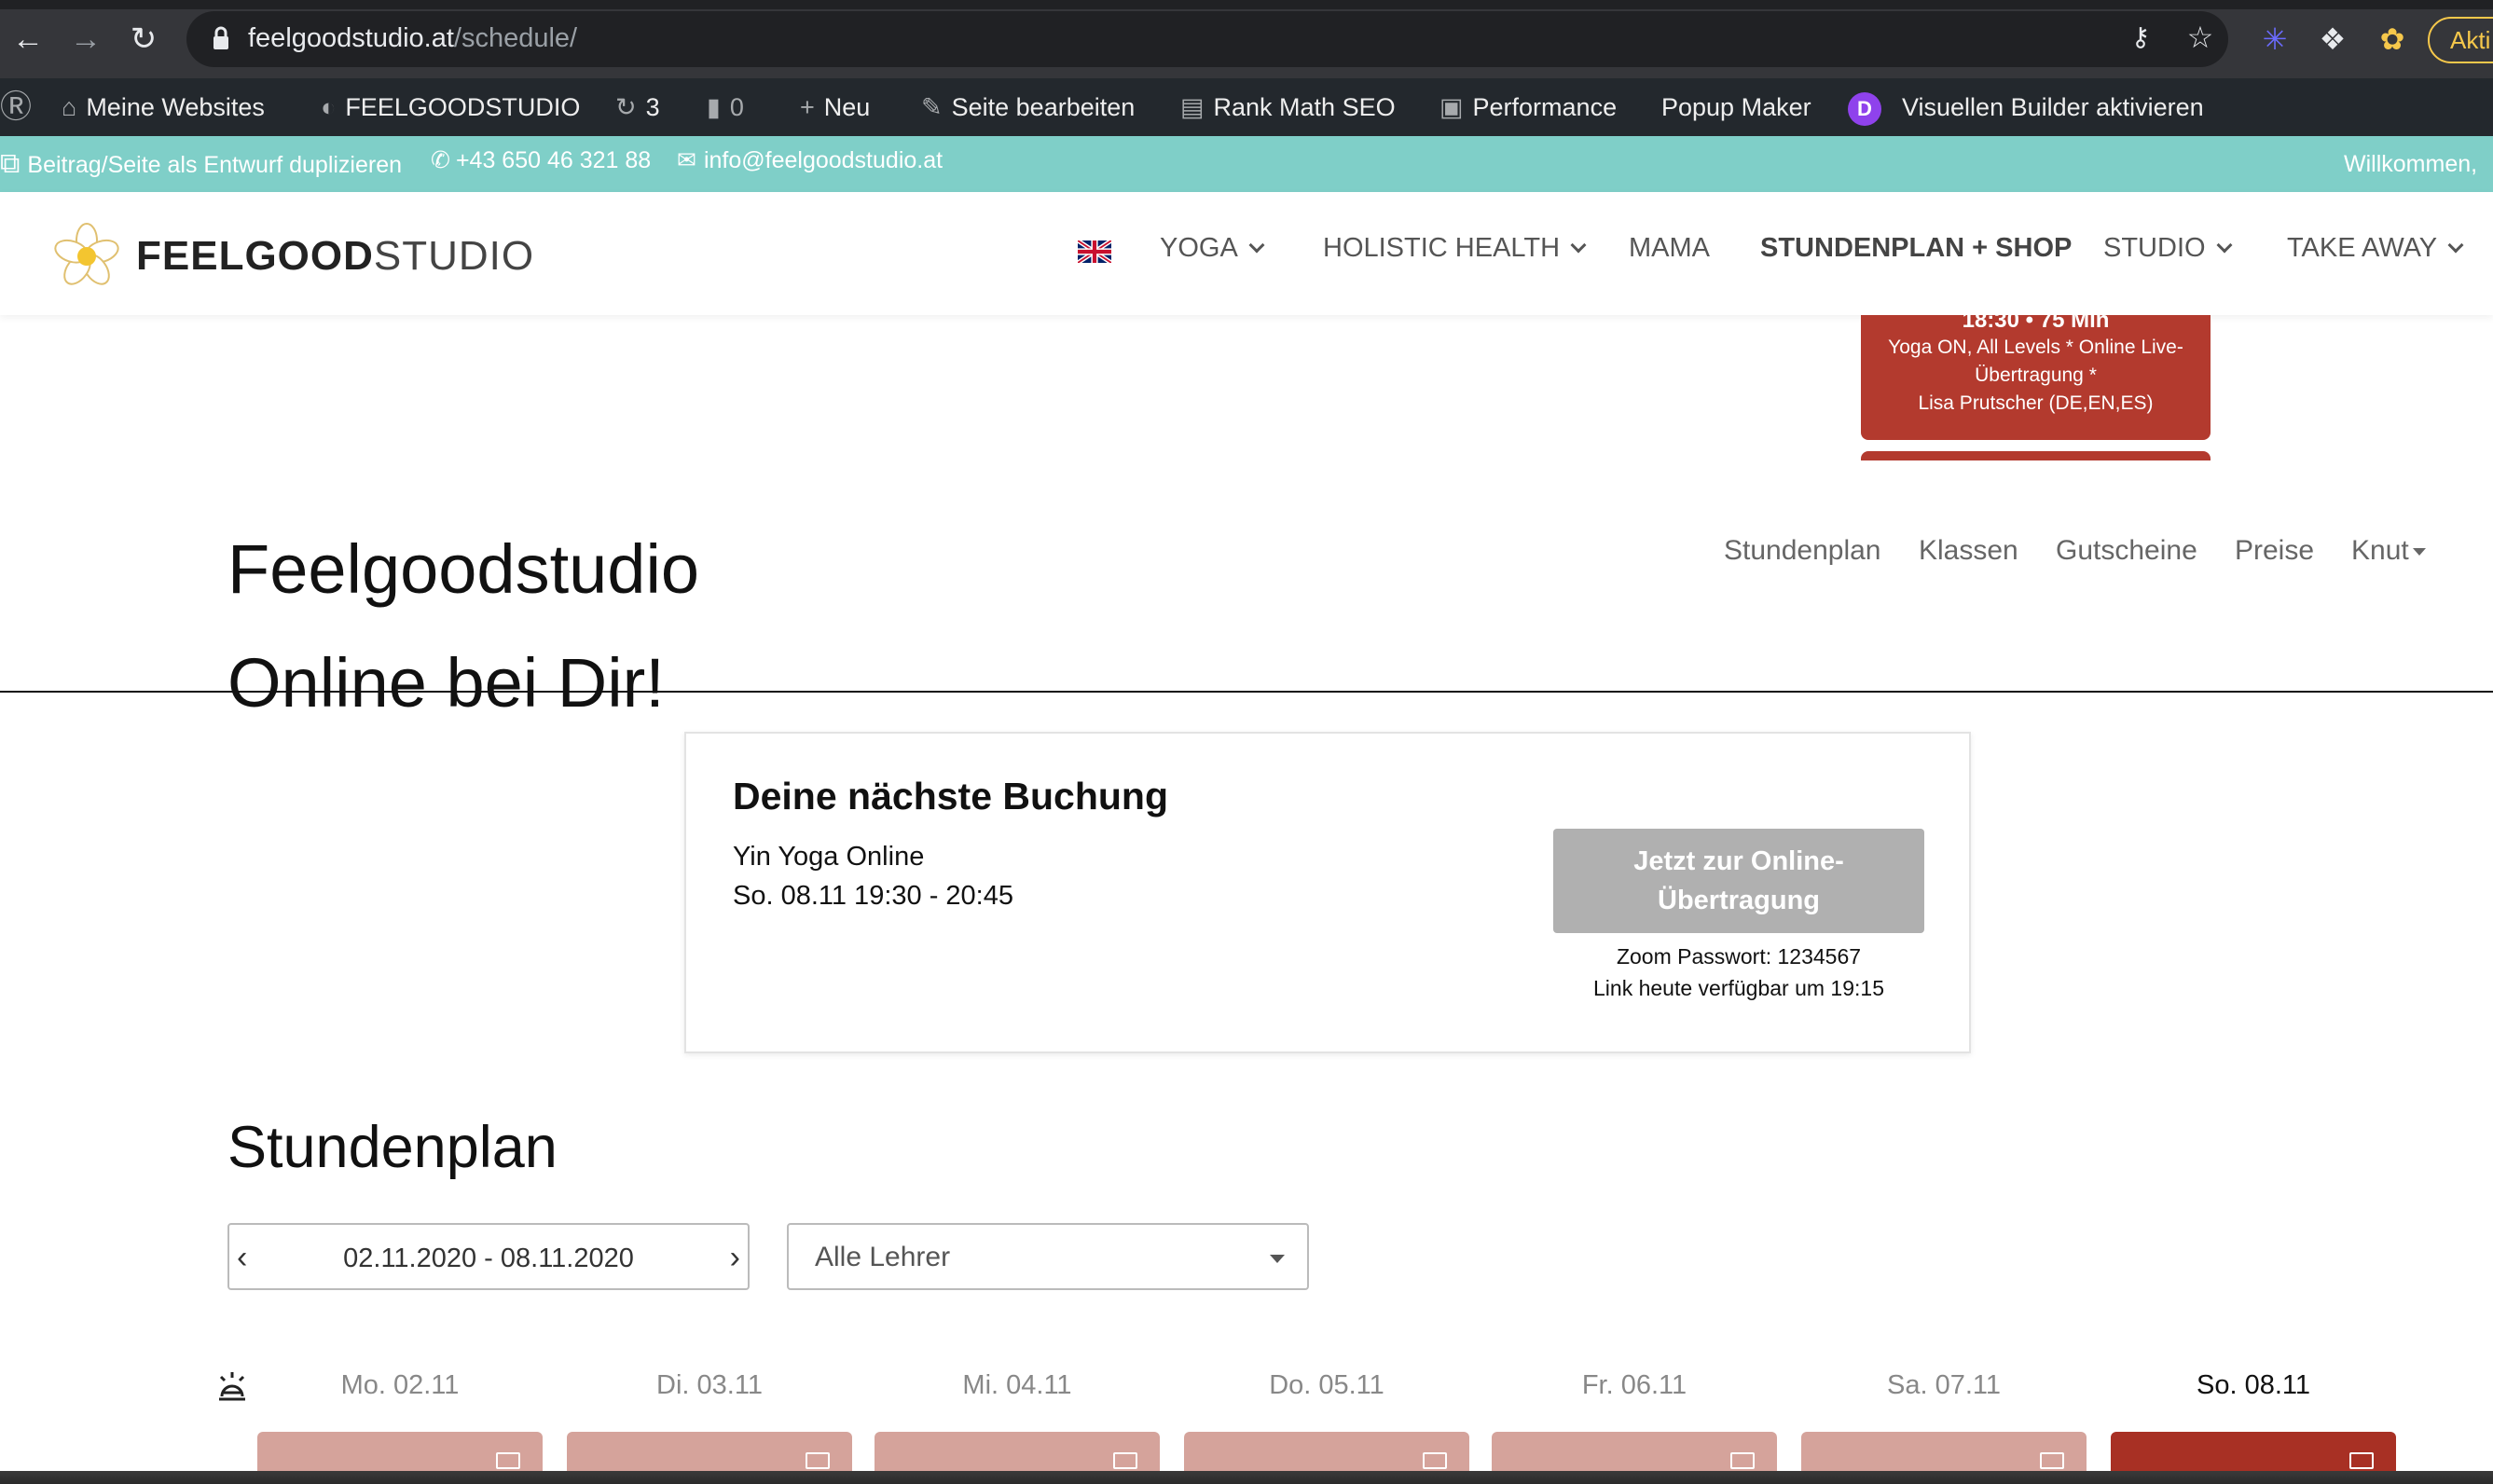  Describe the element at coordinates (725, 107) in the screenshot. I see `comments-menu: ▮ 0` at that location.